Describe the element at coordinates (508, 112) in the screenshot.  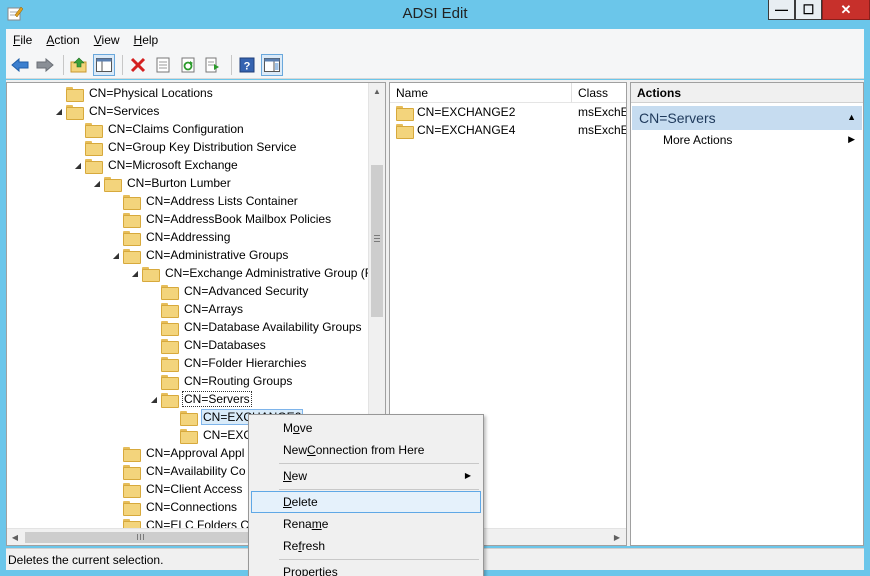
I see `list-item: CN=EXCHANGE2 msExchEx` at that location.